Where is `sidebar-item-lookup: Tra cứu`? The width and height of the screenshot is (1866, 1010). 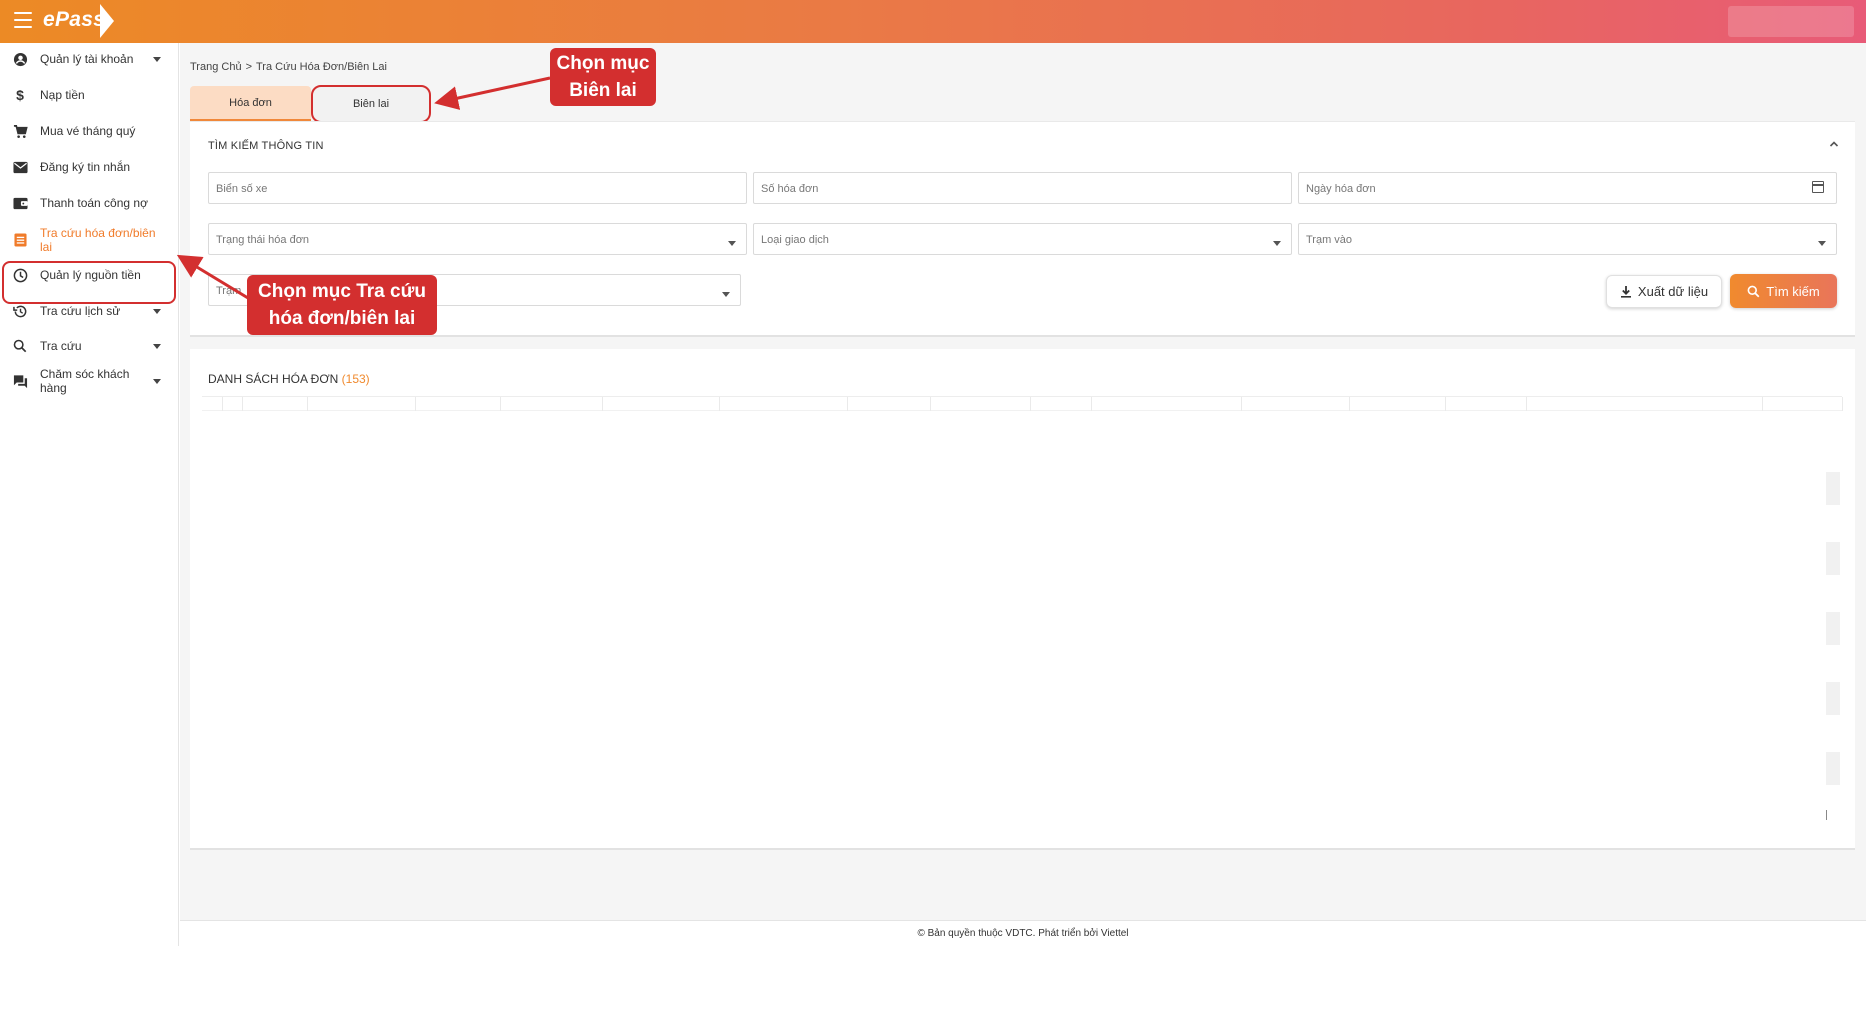
sidebar-item-lookup: Tra cứu is located at coordinates (89, 346).